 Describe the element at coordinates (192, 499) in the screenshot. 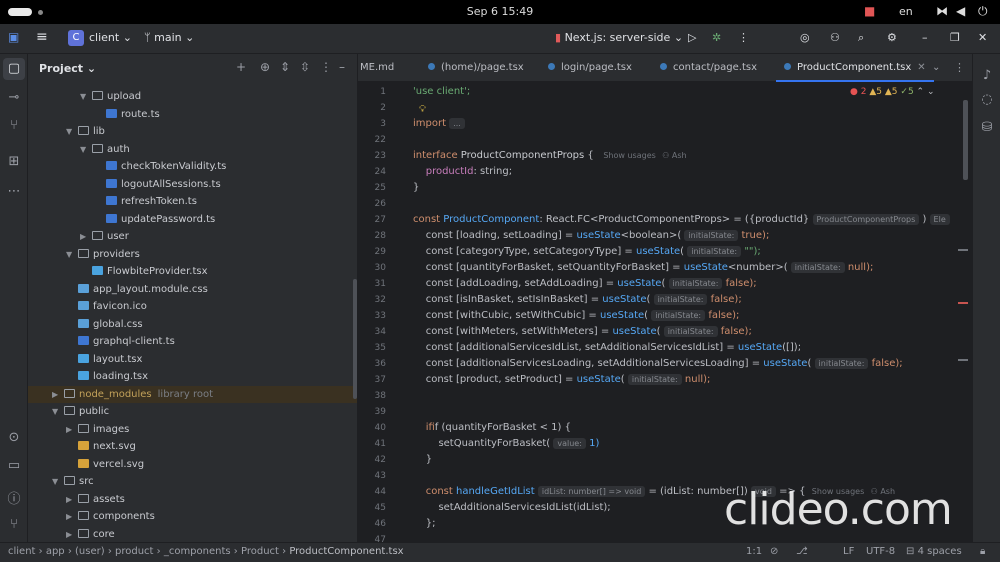

I see `tree-folder: ▶ assets` at that location.